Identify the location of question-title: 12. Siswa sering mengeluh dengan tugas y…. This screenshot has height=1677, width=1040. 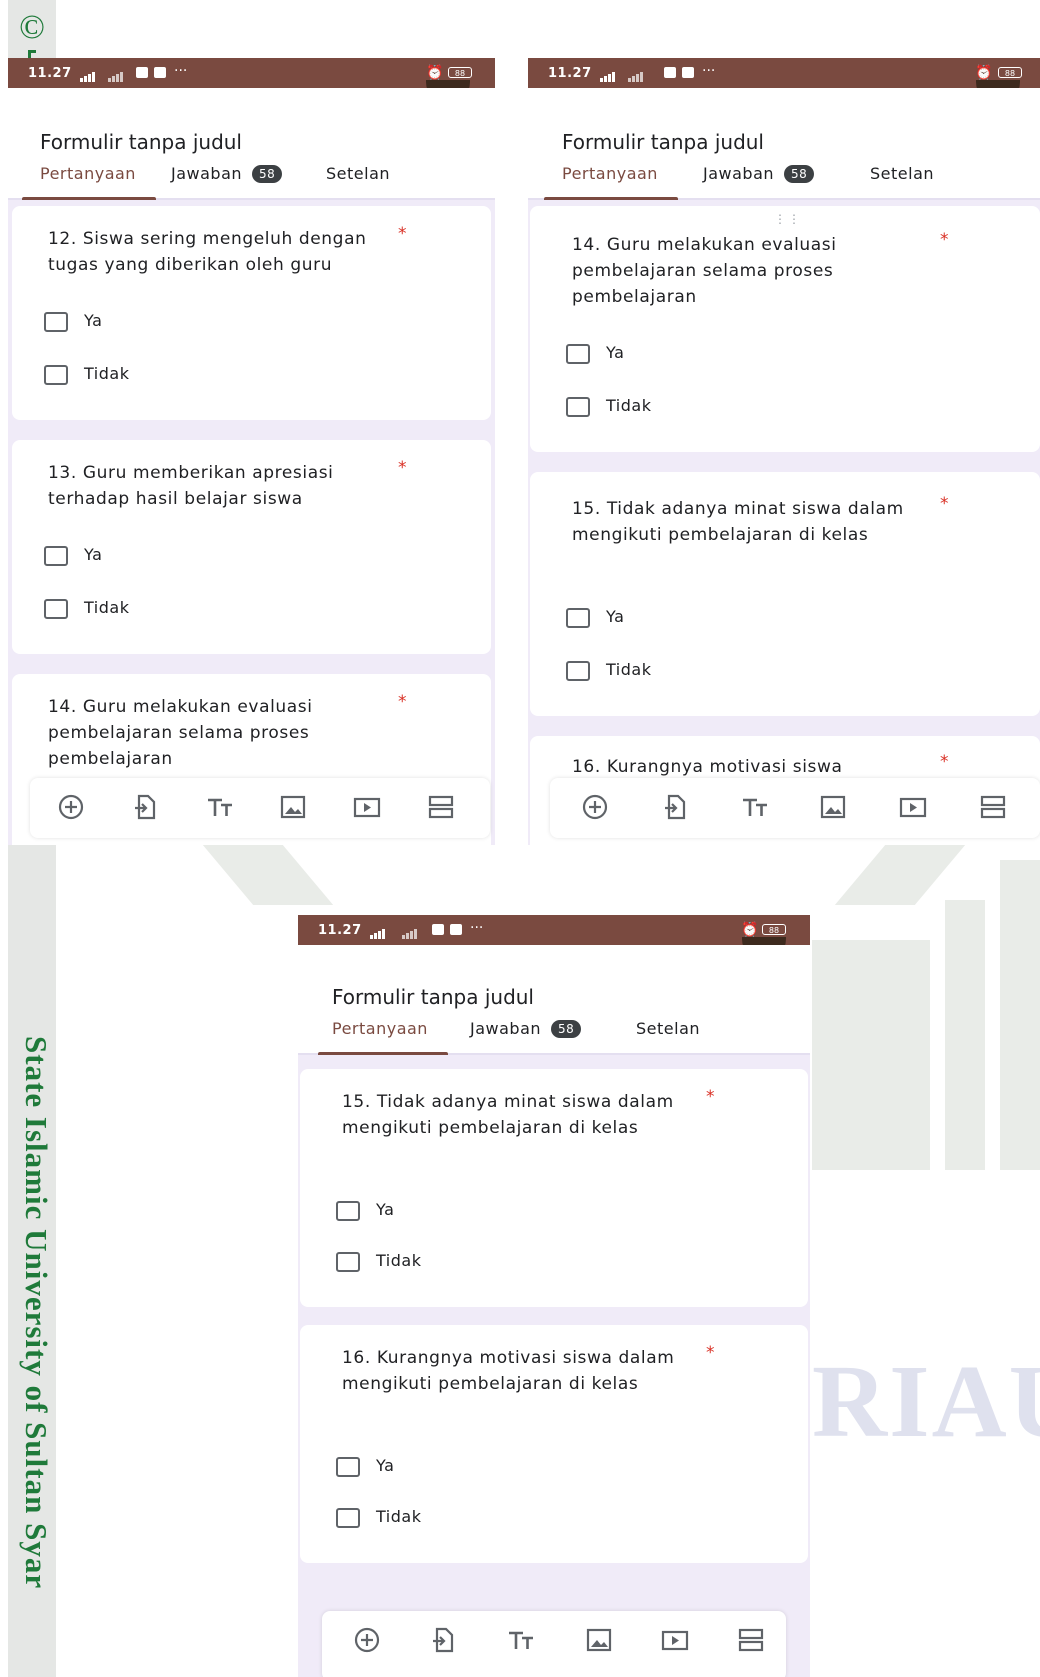
(207, 252).